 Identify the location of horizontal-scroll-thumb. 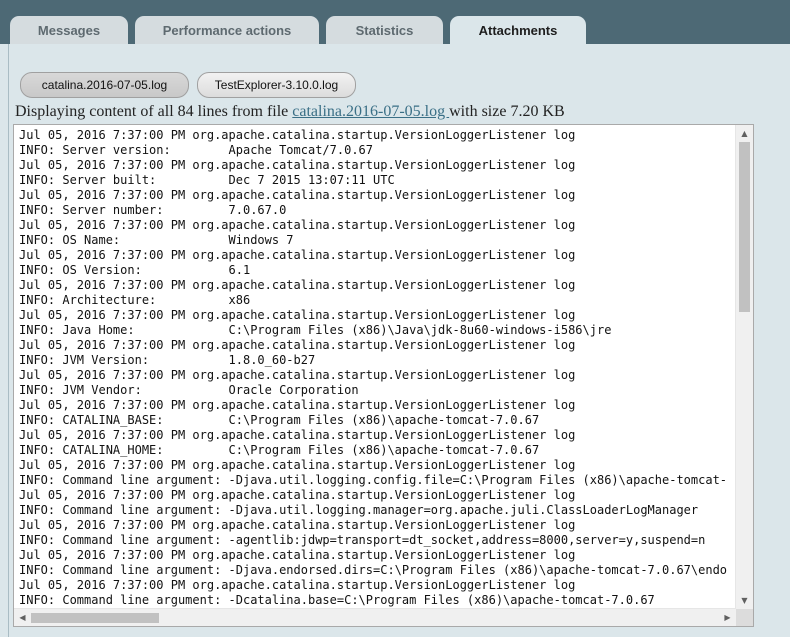
(95, 618).